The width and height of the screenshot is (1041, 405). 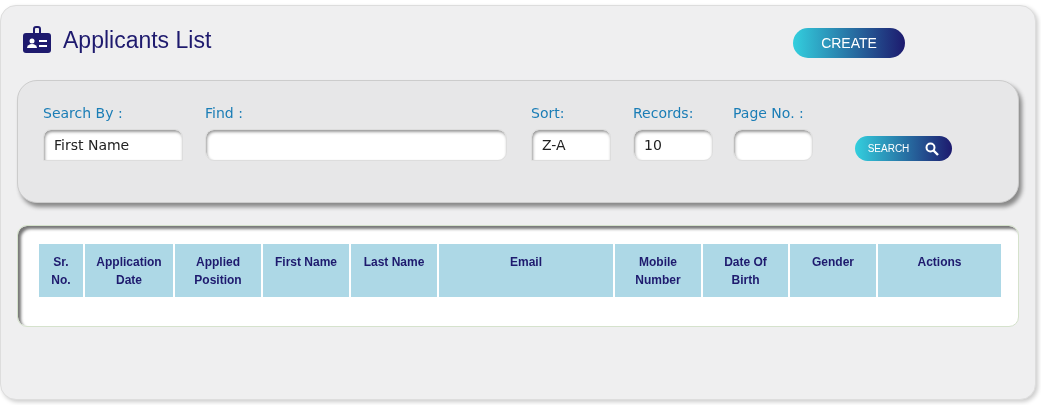 I want to click on field-label: Find :, so click(x=224, y=114).